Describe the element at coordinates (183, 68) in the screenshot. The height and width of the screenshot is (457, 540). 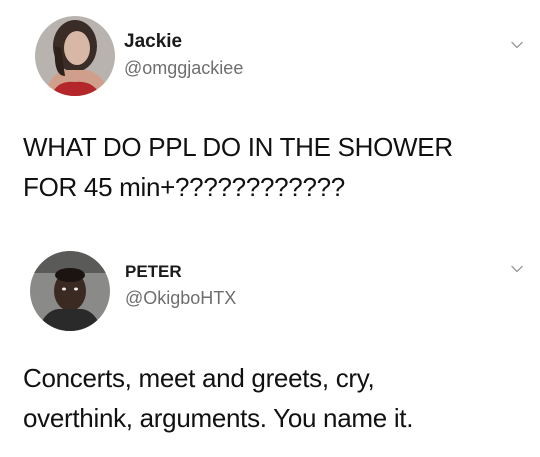
I see `username-handle: @omggjackiee` at that location.